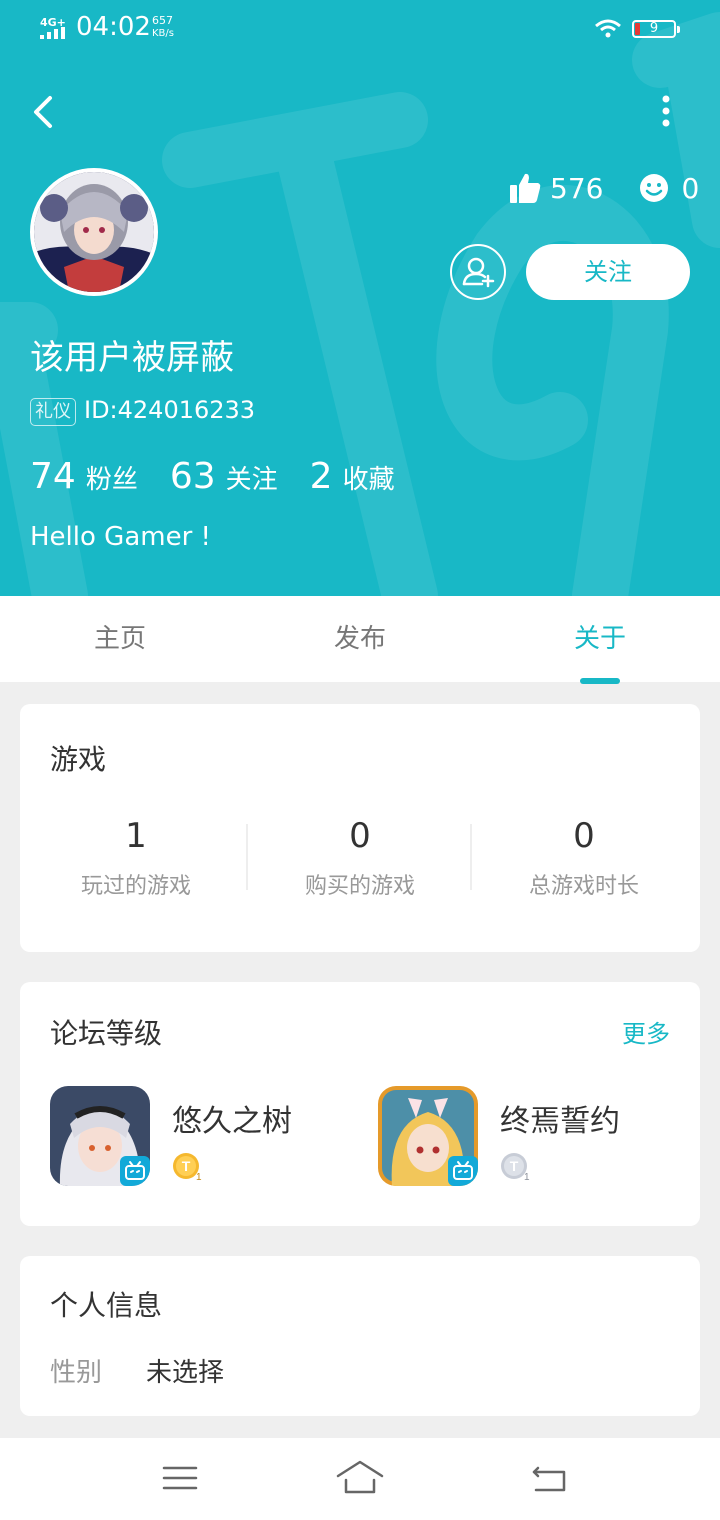 This screenshot has width=720, height=1520. What do you see at coordinates (360, 29) in the screenshot?
I see `status-bar: 4G+ 04:02 657 KB/s 9` at bounding box center [360, 29].